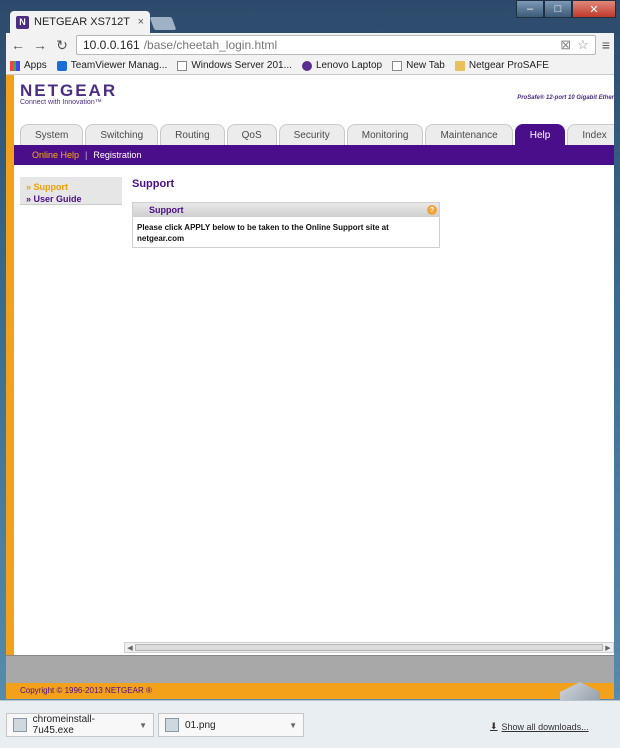 This screenshot has height=748, width=620. I want to click on folder-icon, so click(459, 65).